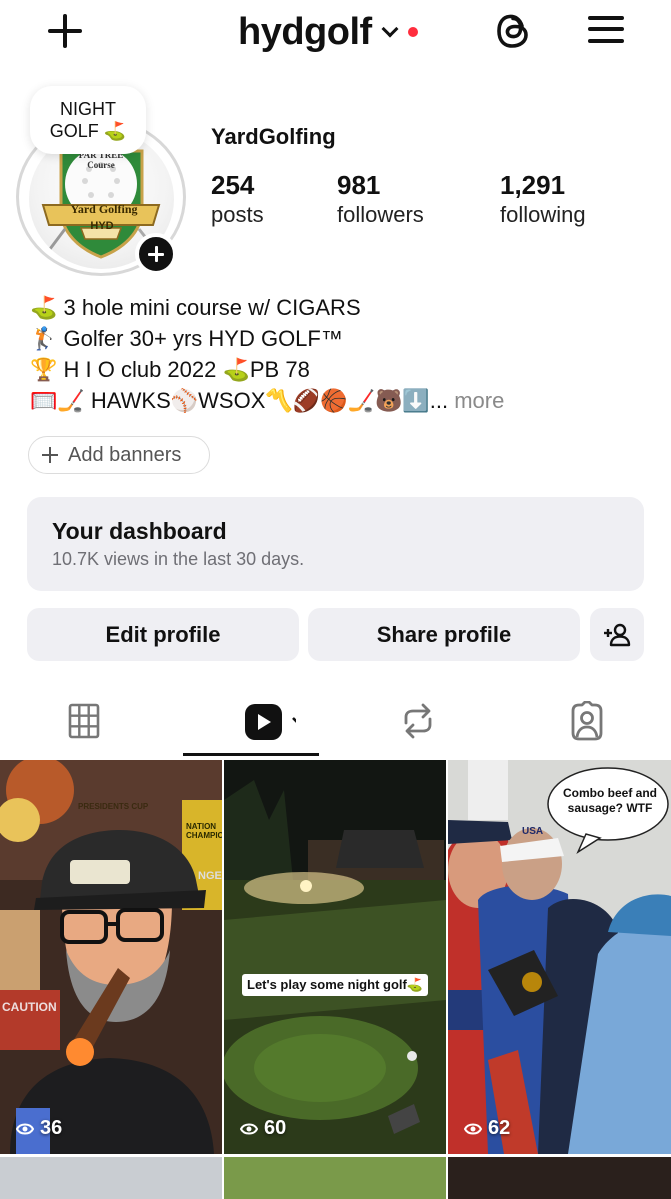 The width and height of the screenshot is (671, 1199). Describe the element at coordinates (104, 209) in the screenshot. I see `avatar-banner-text: Yard Golfing` at that location.